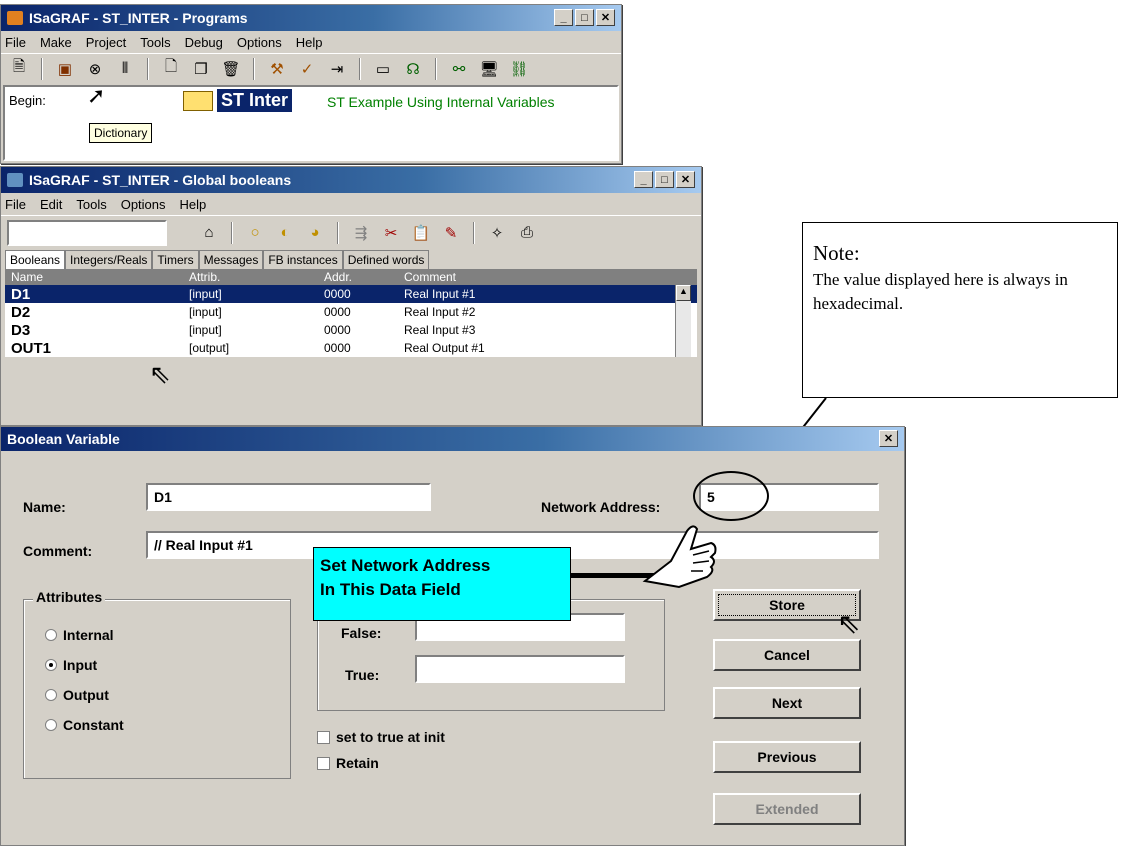  Describe the element at coordinates (71, 665) in the screenshot. I see `radio-input: Input` at that location.